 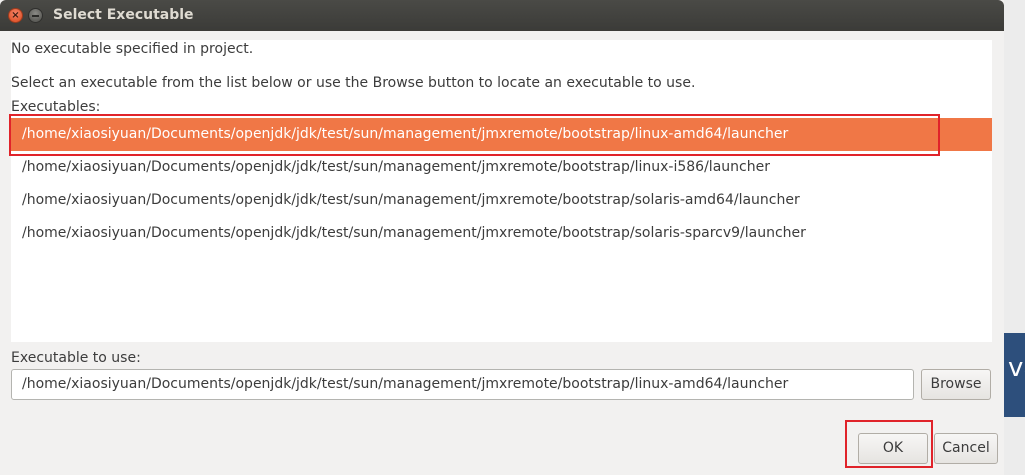 I want to click on cancel-button: Cancel, so click(x=966, y=448).